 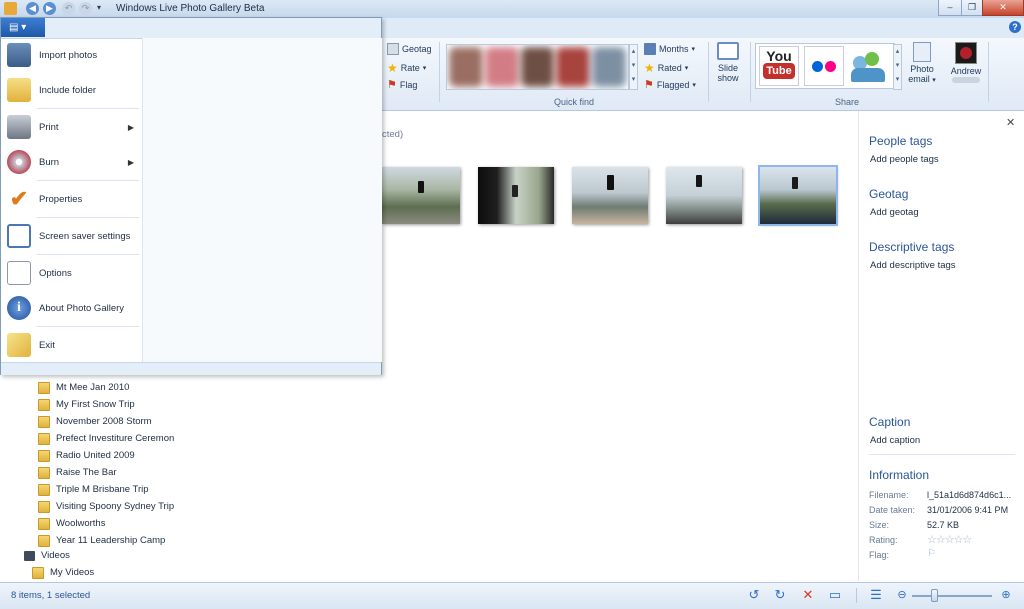 I want to click on tree-folder: November 2008 Storm, so click(x=208, y=421).